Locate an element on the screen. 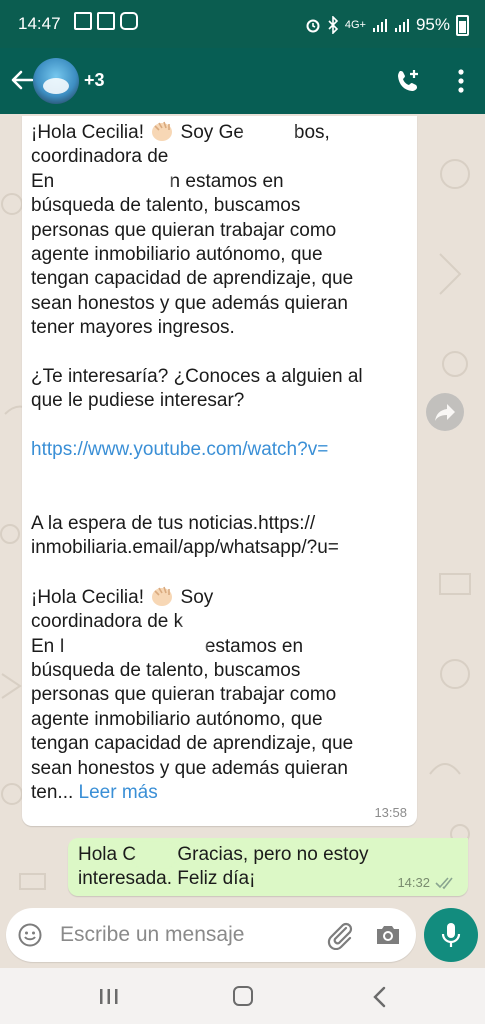  message-input is located at coordinates (185, 935).